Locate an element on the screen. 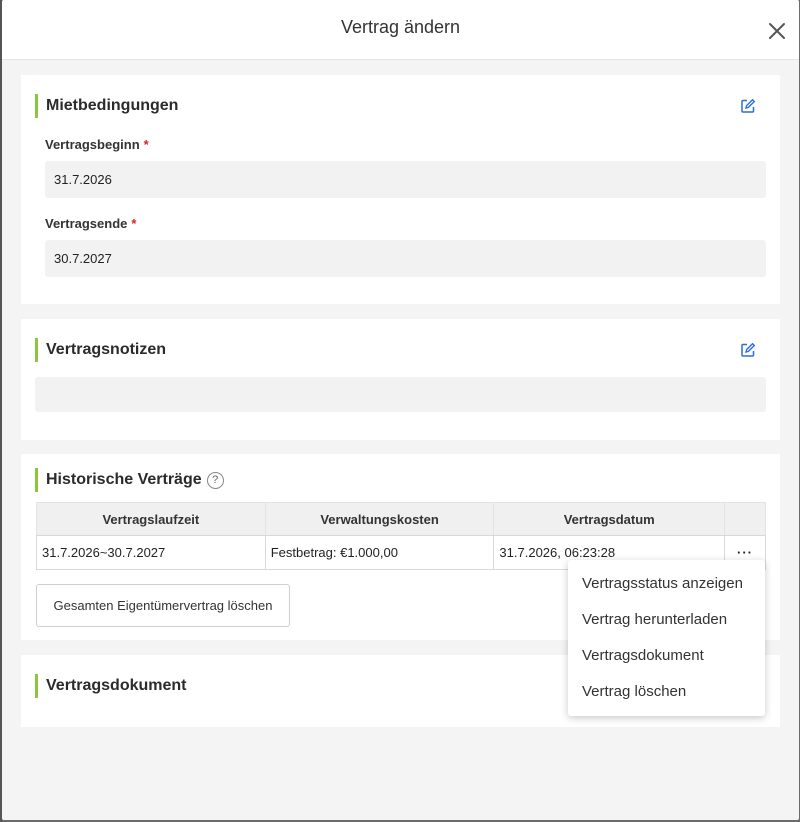  modal-header: Vertrag ändern is located at coordinates (400, 30).